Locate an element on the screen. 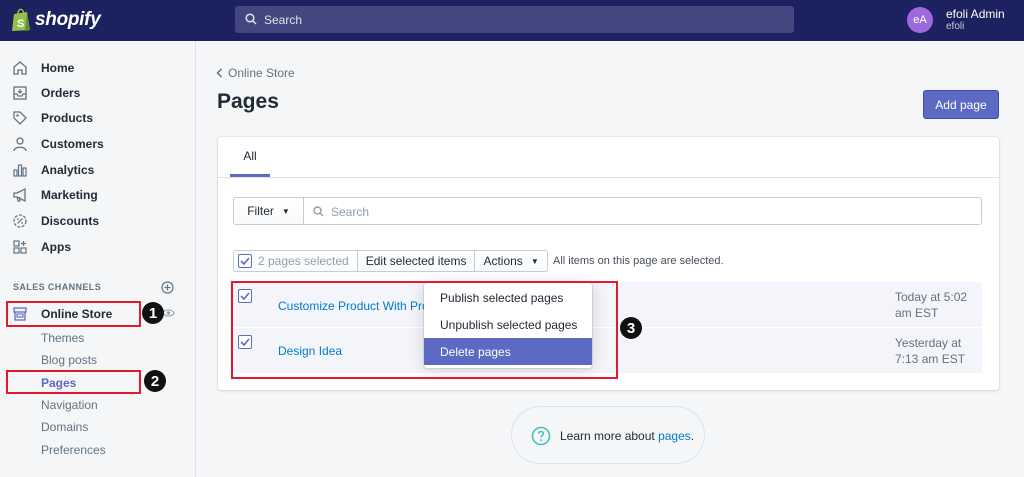 The width and height of the screenshot is (1024, 477). help-footer: Learn more about pages. is located at coordinates (608, 435).